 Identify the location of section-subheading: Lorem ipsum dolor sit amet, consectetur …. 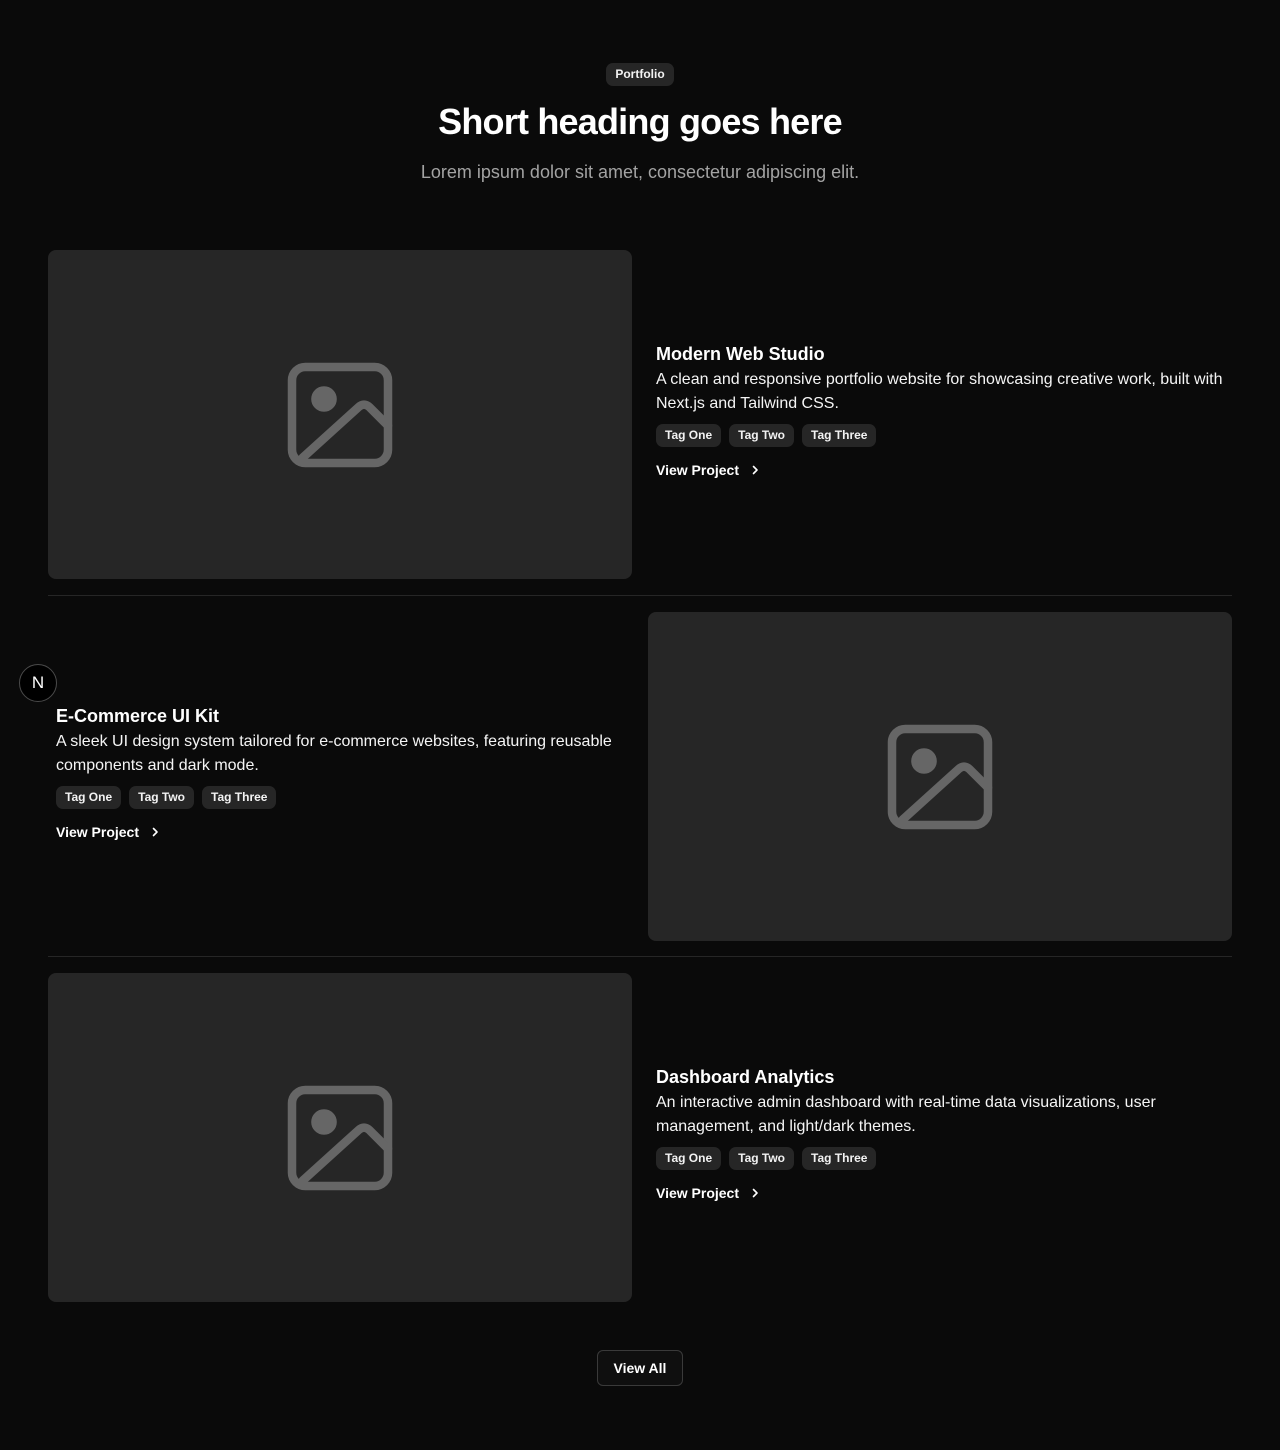
(640, 172).